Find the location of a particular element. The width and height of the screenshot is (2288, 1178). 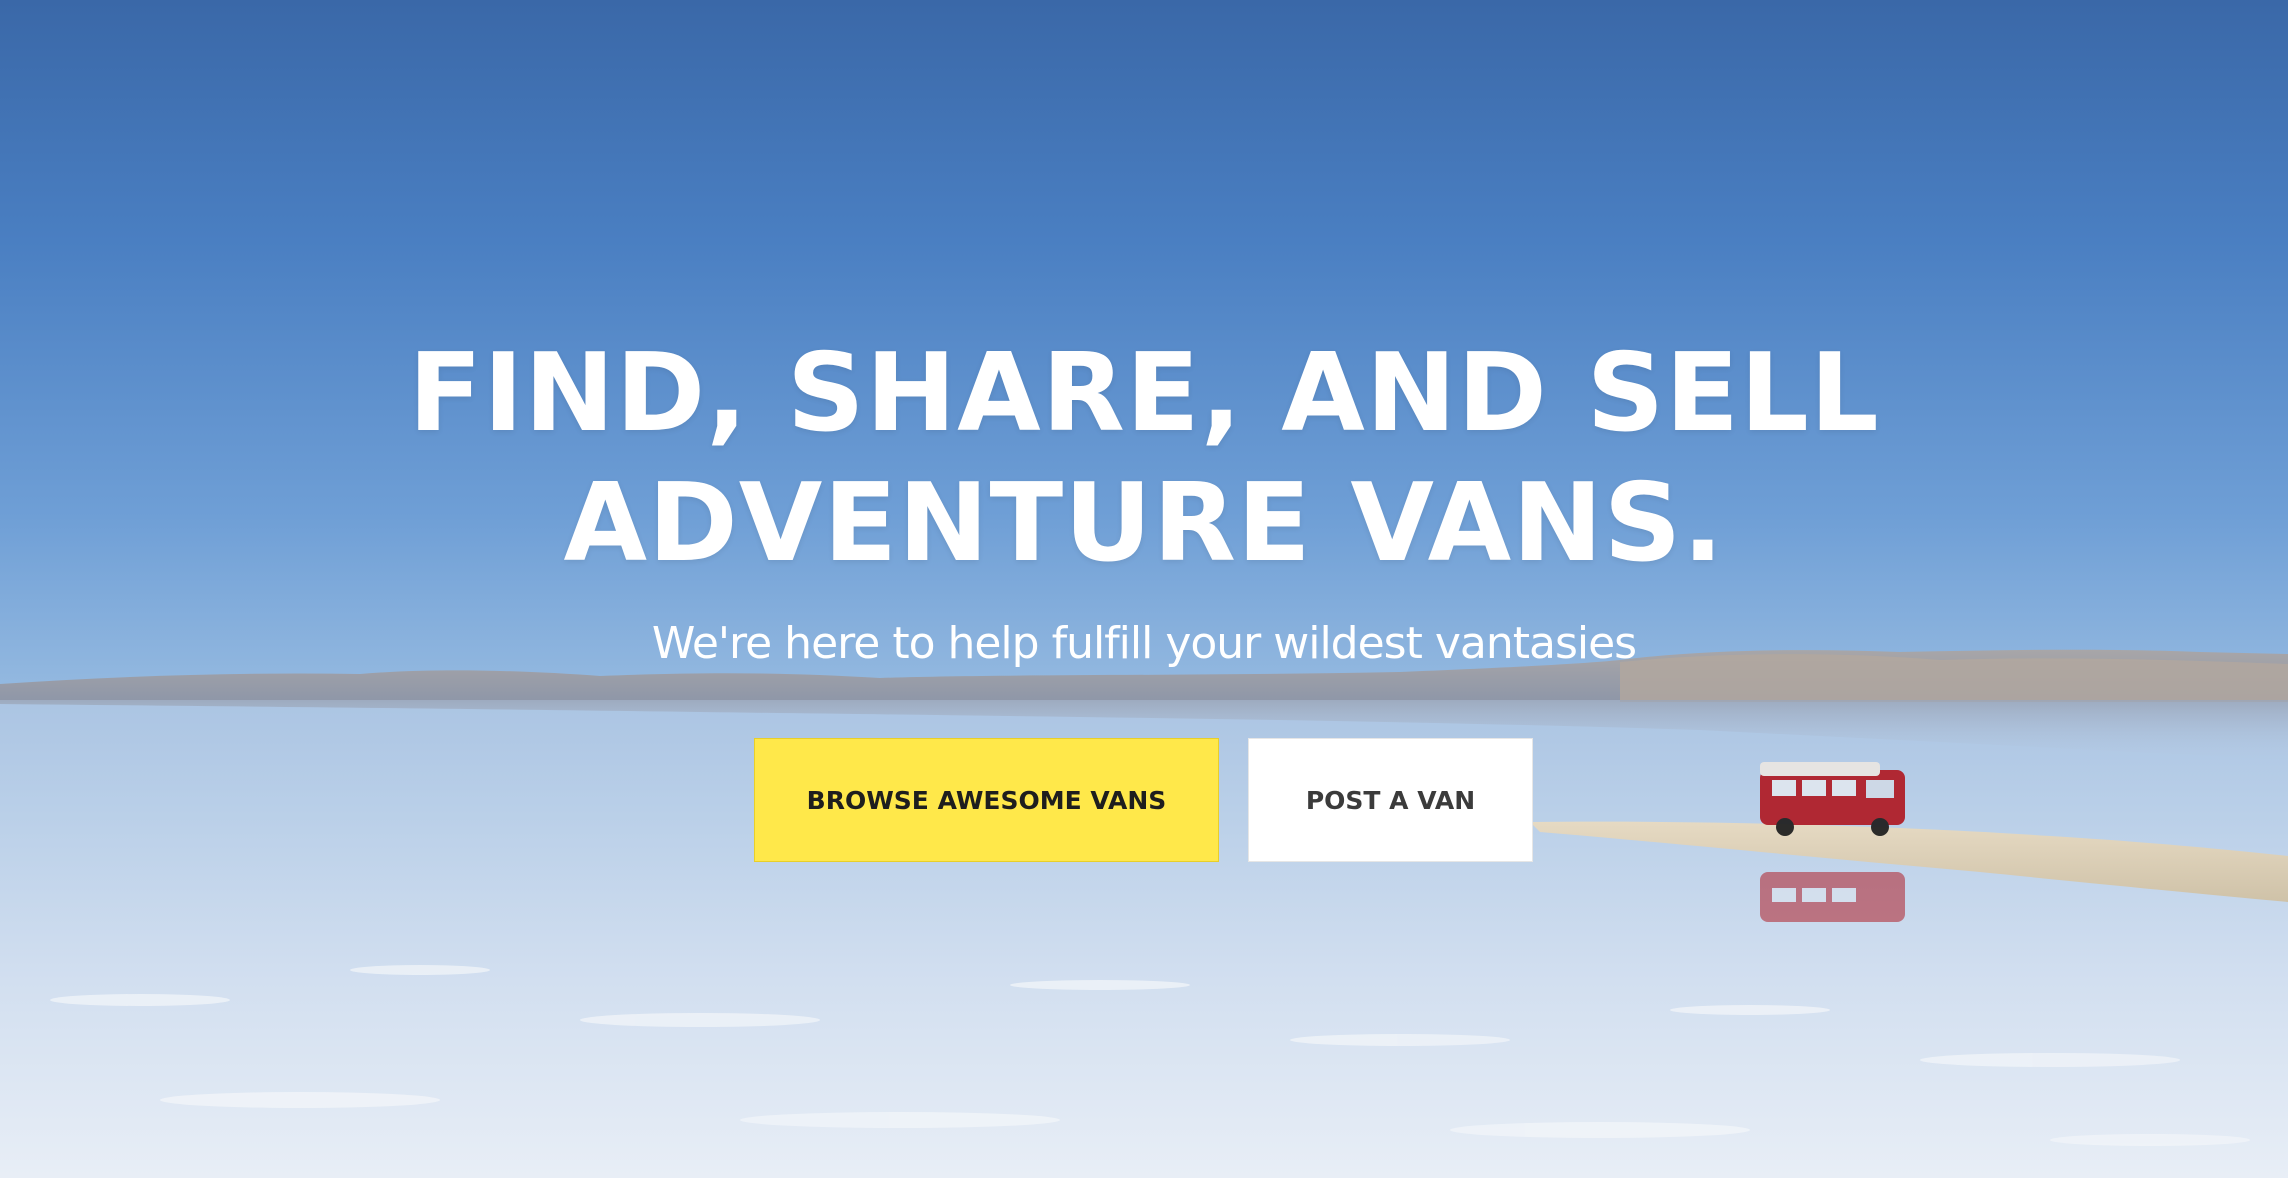

browse-vans-button: BROWSE AWESOME VANS is located at coordinates (986, 800).